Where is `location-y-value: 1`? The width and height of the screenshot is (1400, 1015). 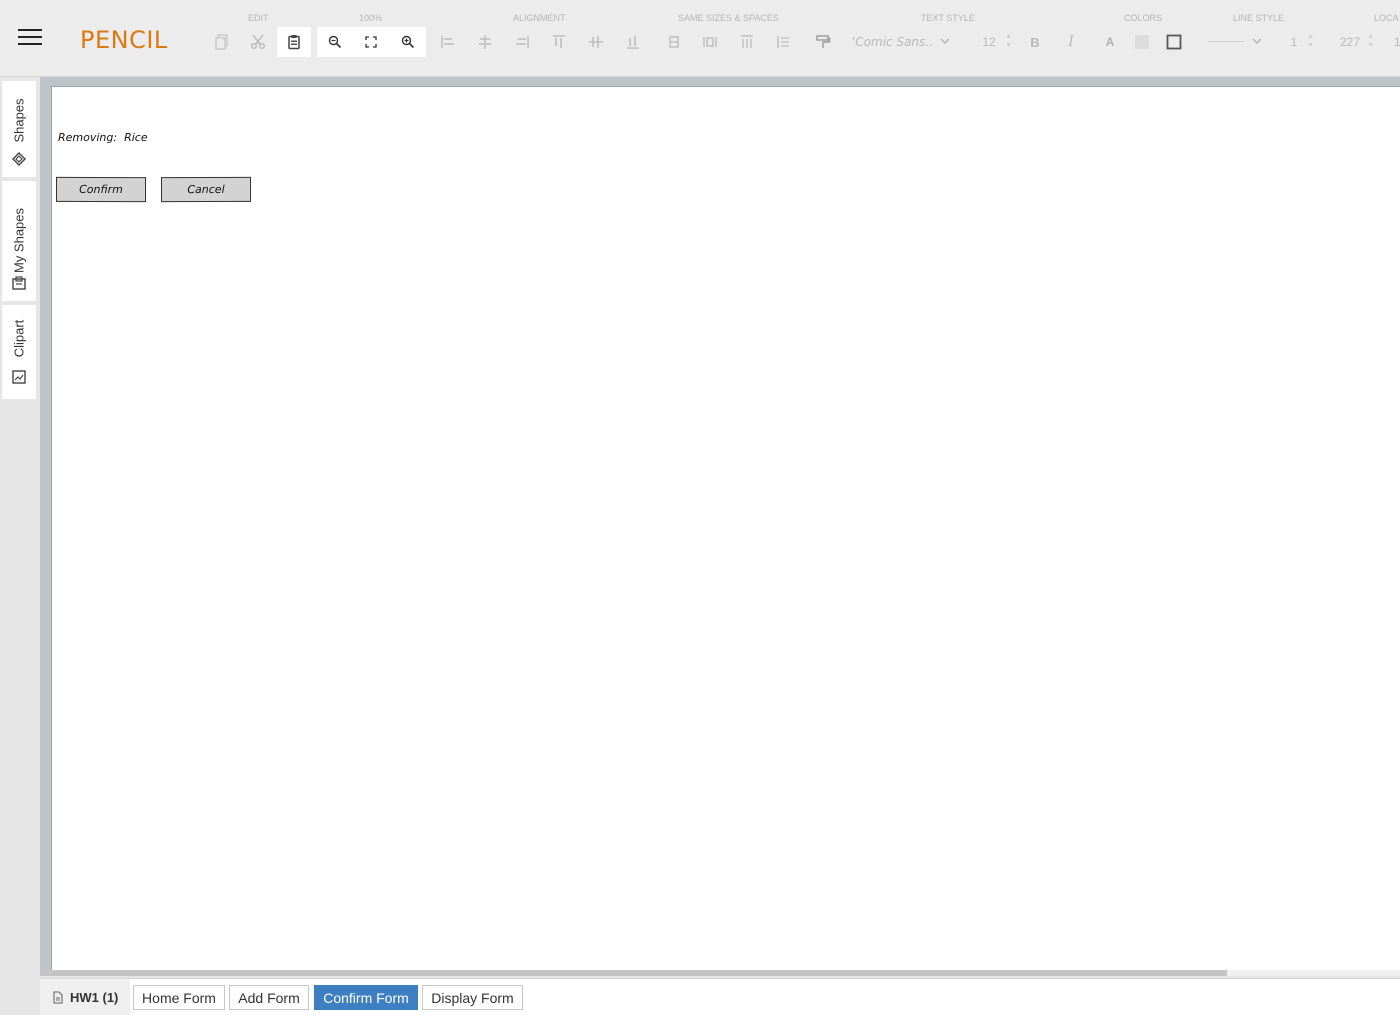 location-y-value: 1 is located at coordinates (1397, 42).